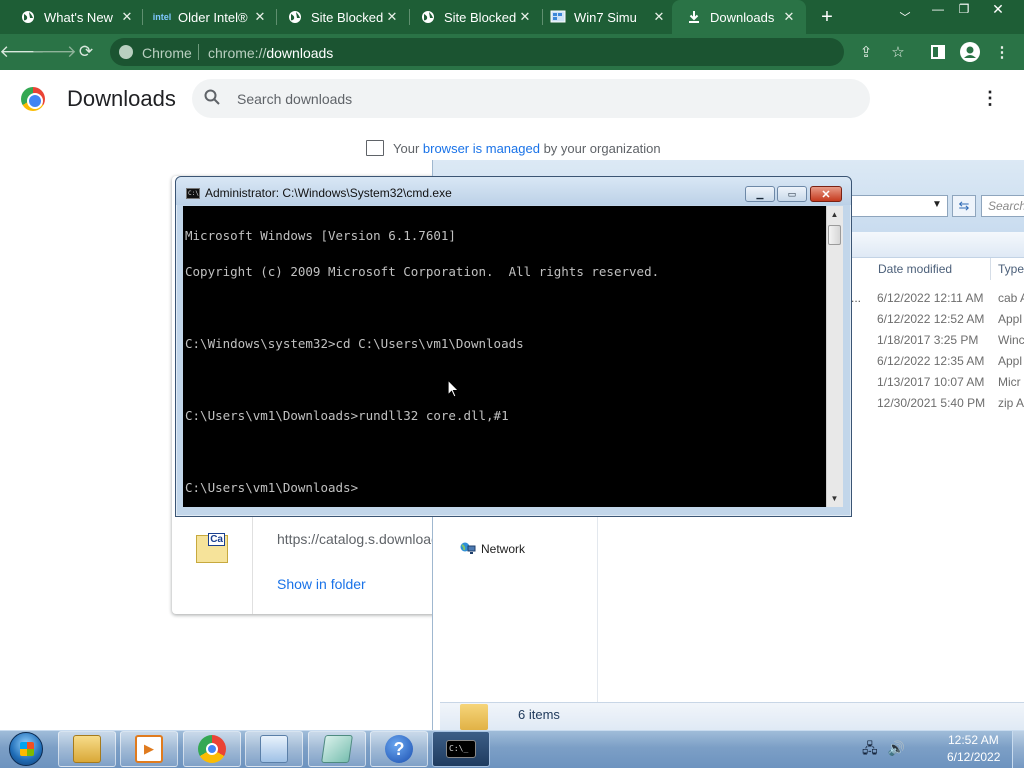 This screenshot has height=768, width=1024. What do you see at coordinates (33, 99) in the screenshot?
I see `chrome-logo-icon` at bounding box center [33, 99].